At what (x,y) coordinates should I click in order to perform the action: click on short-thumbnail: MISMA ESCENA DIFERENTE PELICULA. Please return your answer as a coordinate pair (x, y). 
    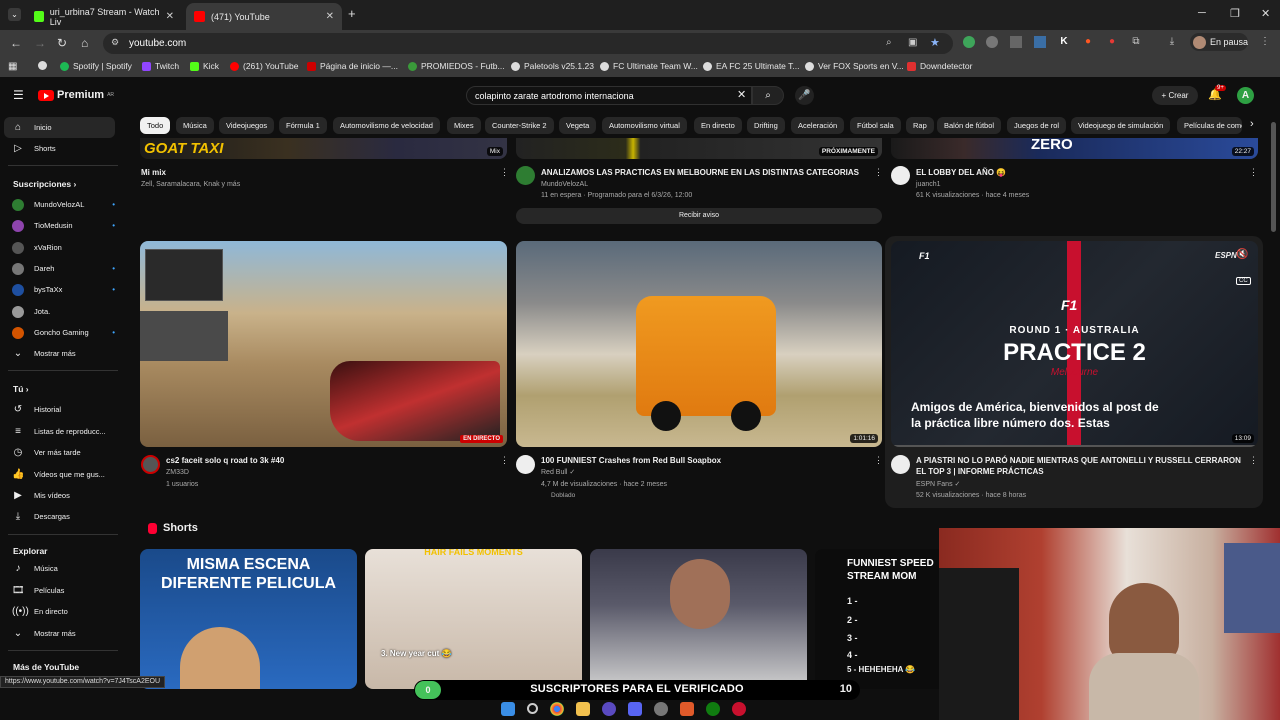
    Looking at the image, I should click on (248, 619).